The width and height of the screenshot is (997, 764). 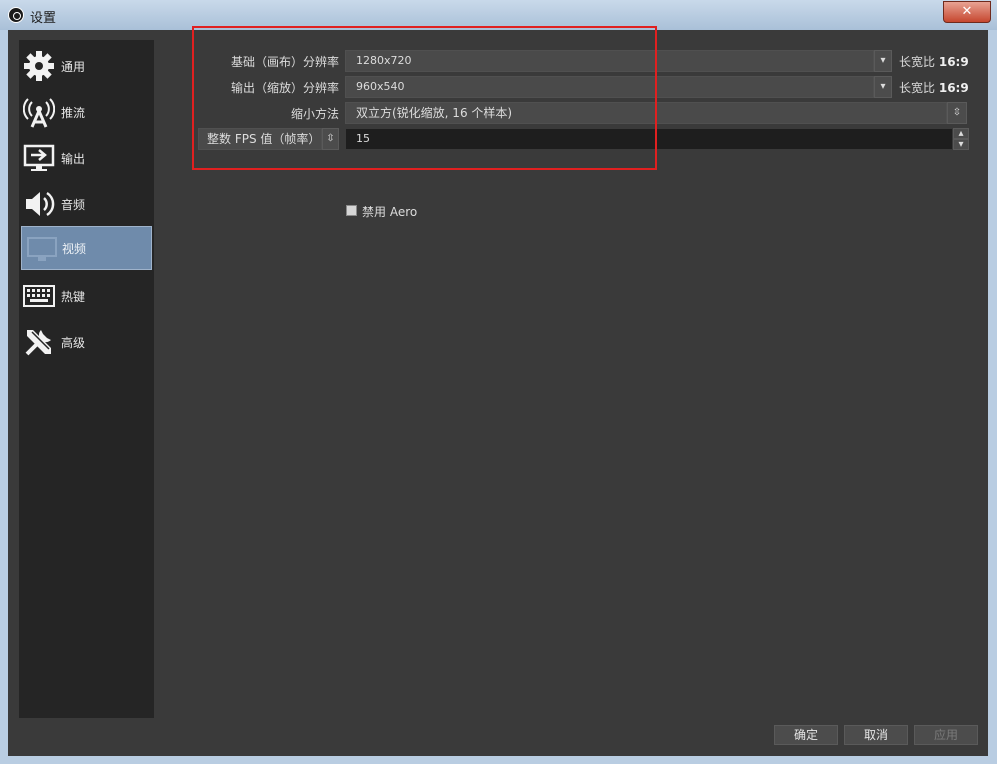 What do you see at coordinates (961, 133) in the screenshot?
I see `spin-up-icon: ▴` at bounding box center [961, 133].